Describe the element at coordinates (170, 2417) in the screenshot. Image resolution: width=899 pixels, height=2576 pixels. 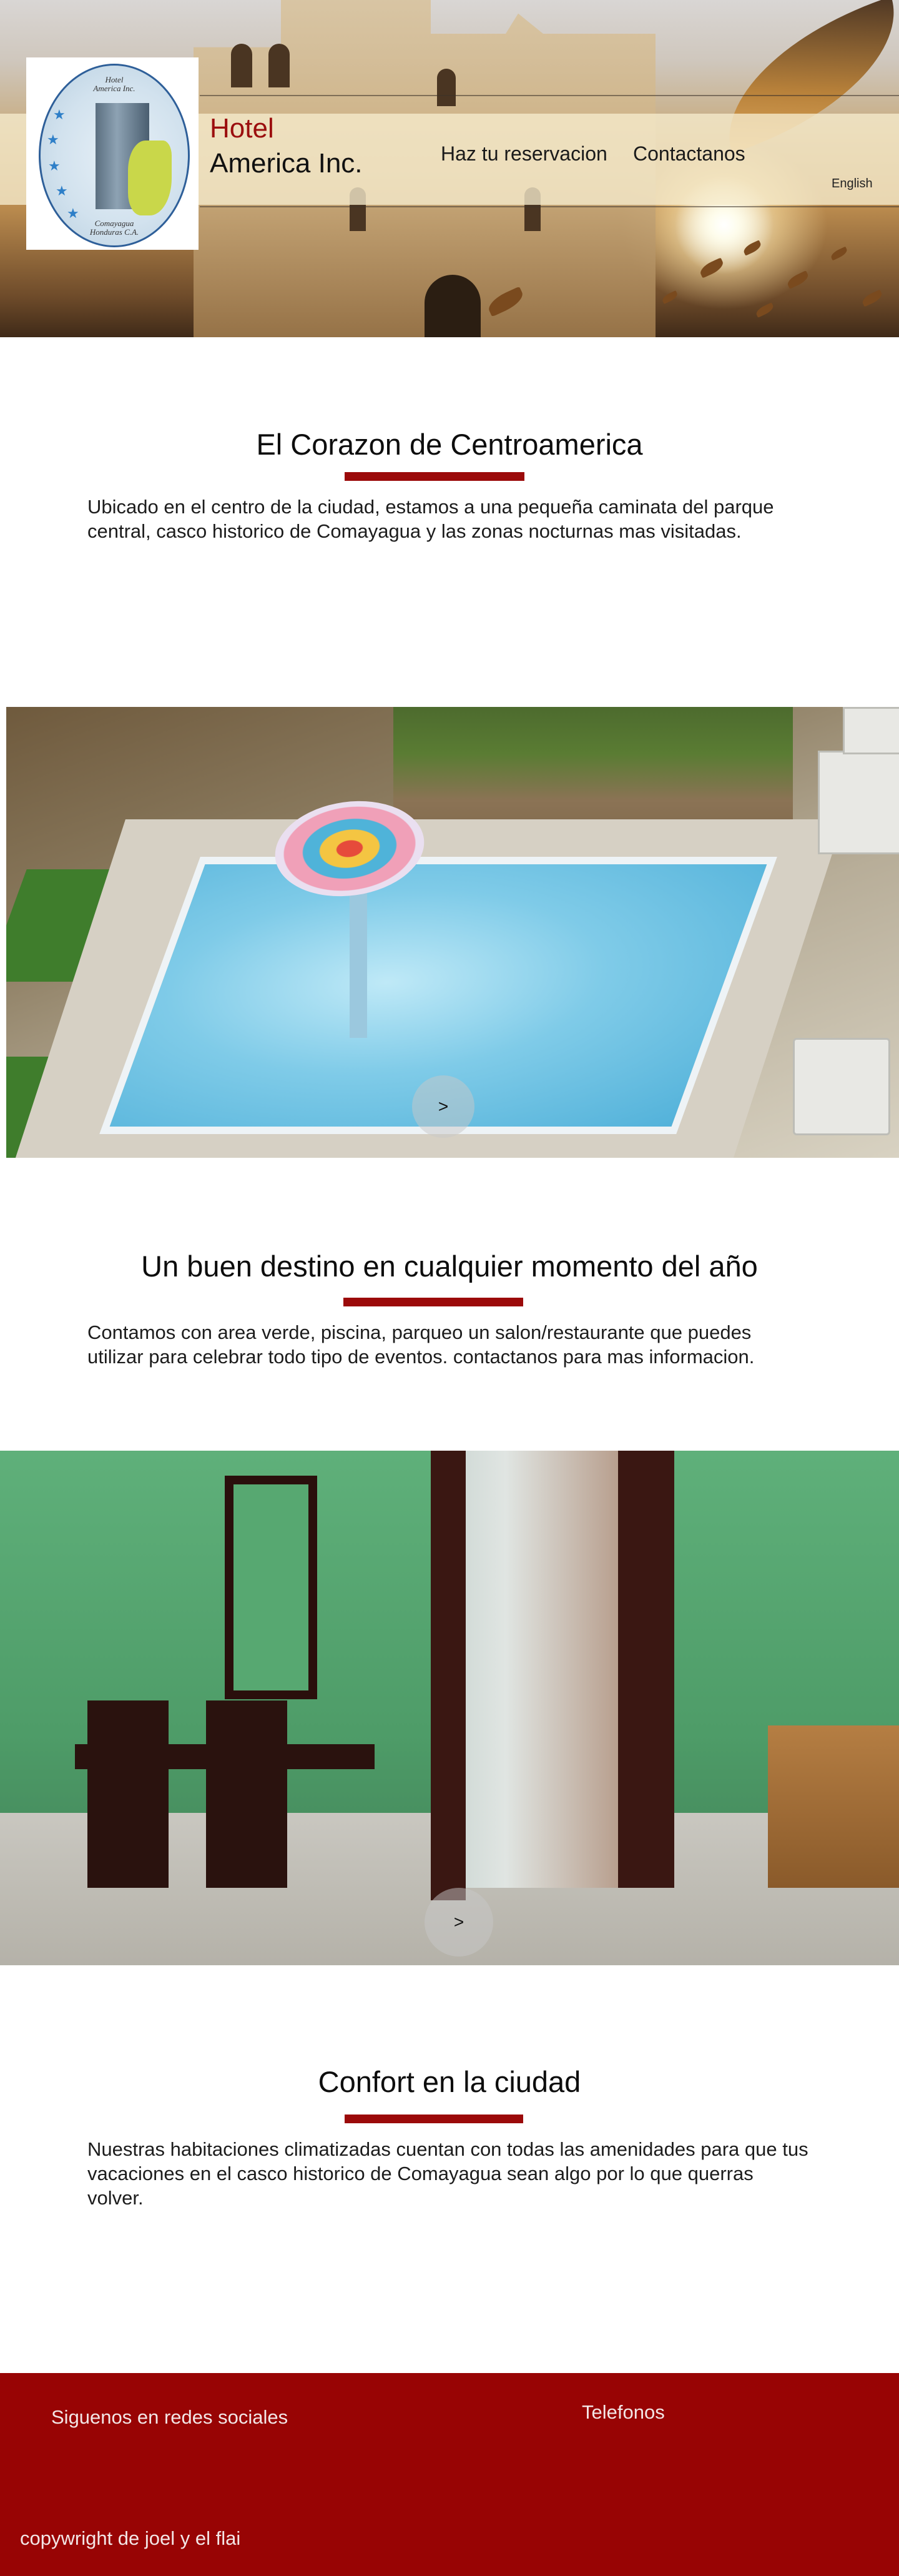
I see `footer-social-label: Siguenos en redes sociales` at that location.